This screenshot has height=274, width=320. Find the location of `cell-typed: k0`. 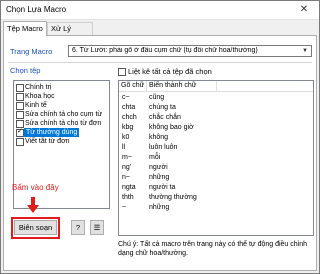

cell-typed: k0 is located at coordinates (126, 137).